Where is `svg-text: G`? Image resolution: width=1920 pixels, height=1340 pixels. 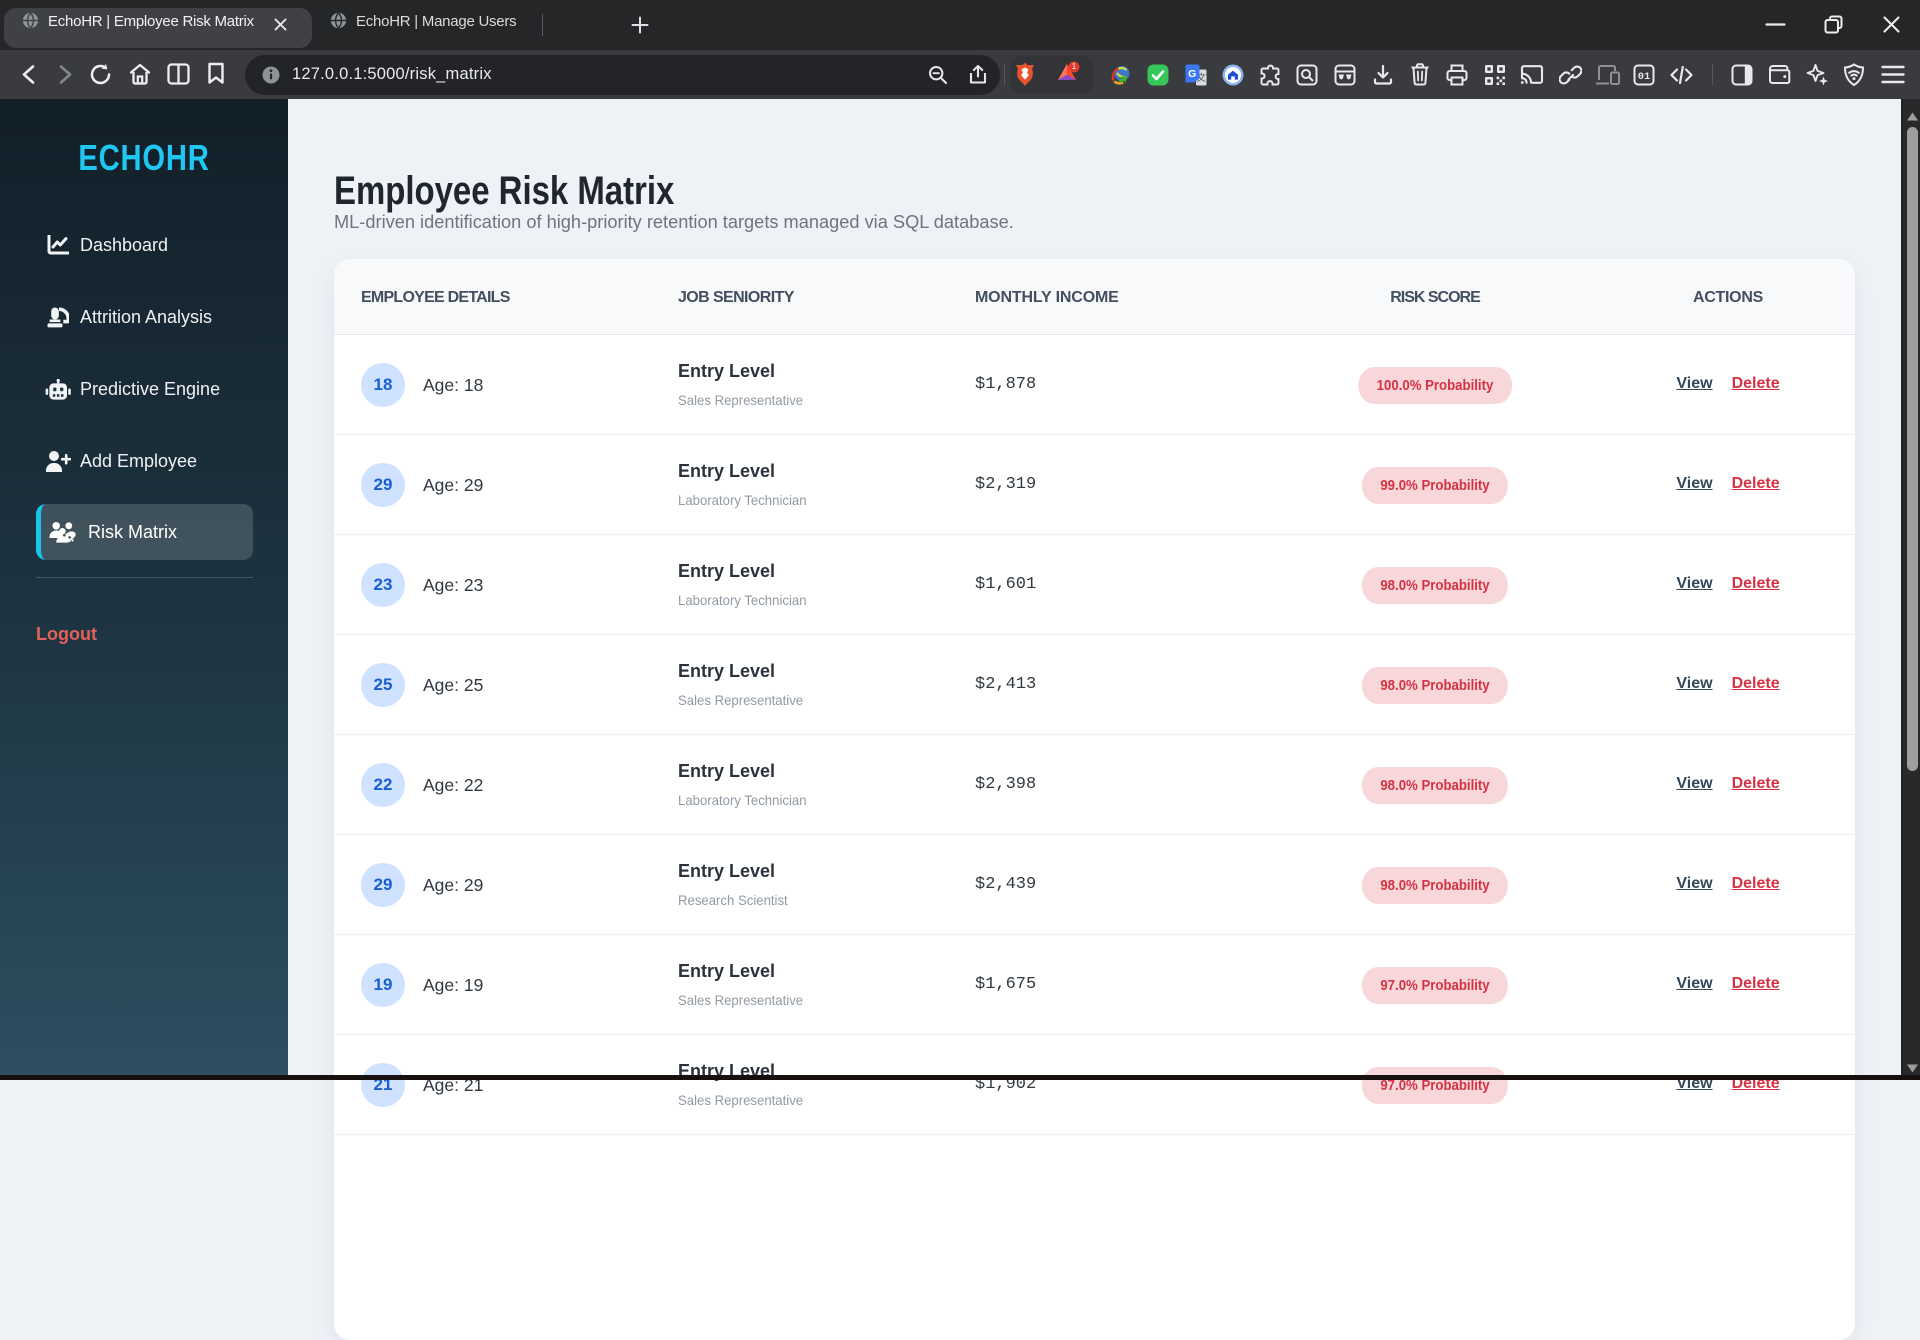
svg-text: G is located at coordinates (1192, 74).